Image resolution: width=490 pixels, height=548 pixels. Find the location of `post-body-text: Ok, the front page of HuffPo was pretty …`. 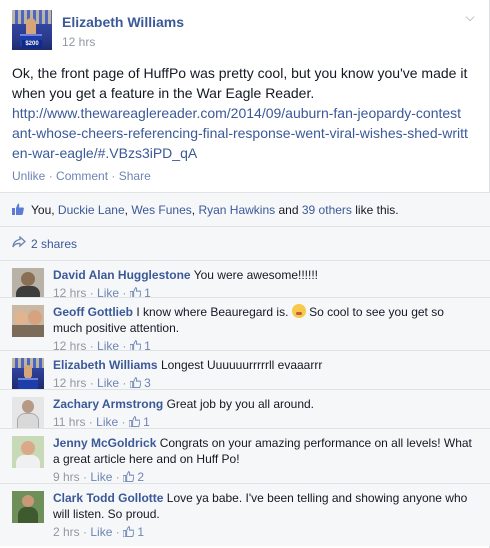

post-body-text: Ok, the front page of HuffPo was pretty … is located at coordinates (240, 83).